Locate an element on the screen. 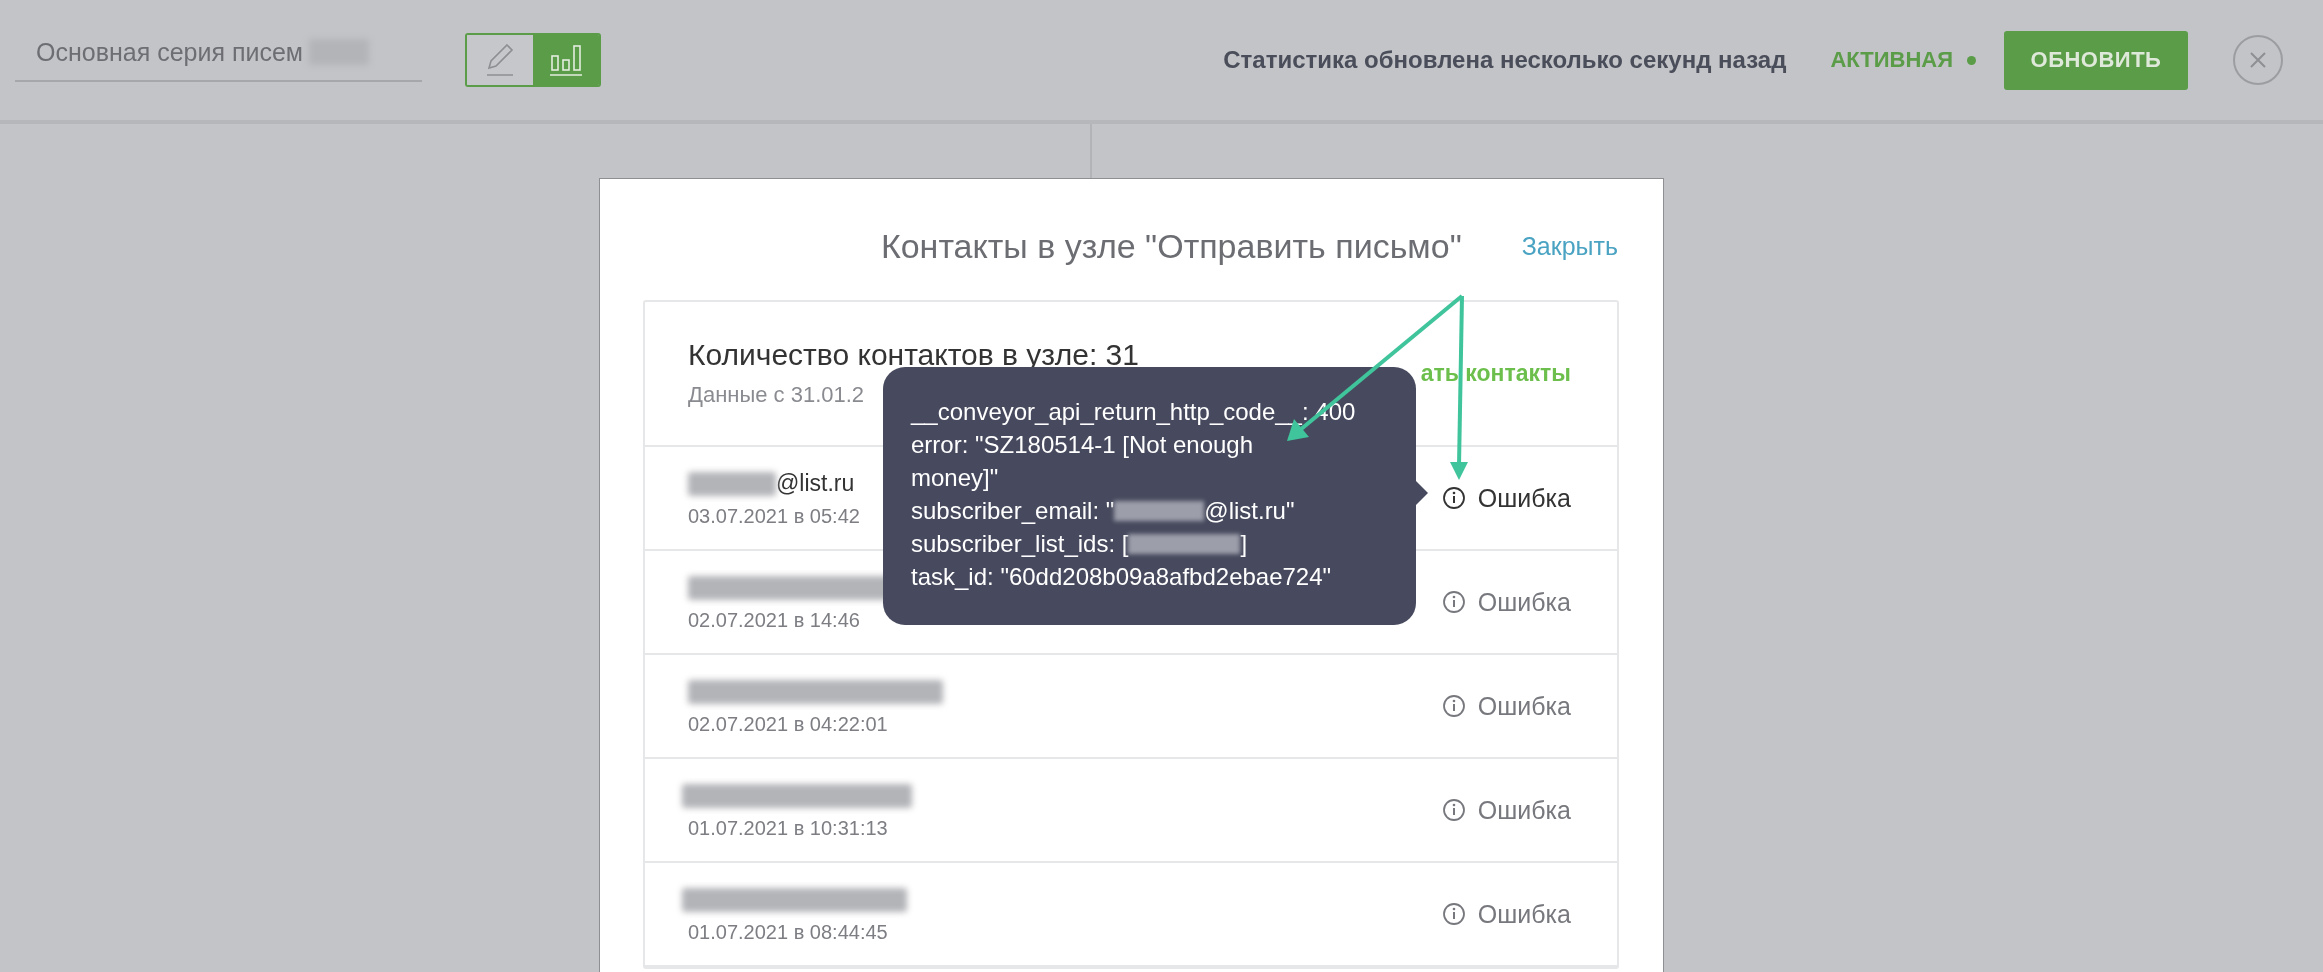 The width and height of the screenshot is (2323, 972). info-icon is located at coordinates (1453, 498).